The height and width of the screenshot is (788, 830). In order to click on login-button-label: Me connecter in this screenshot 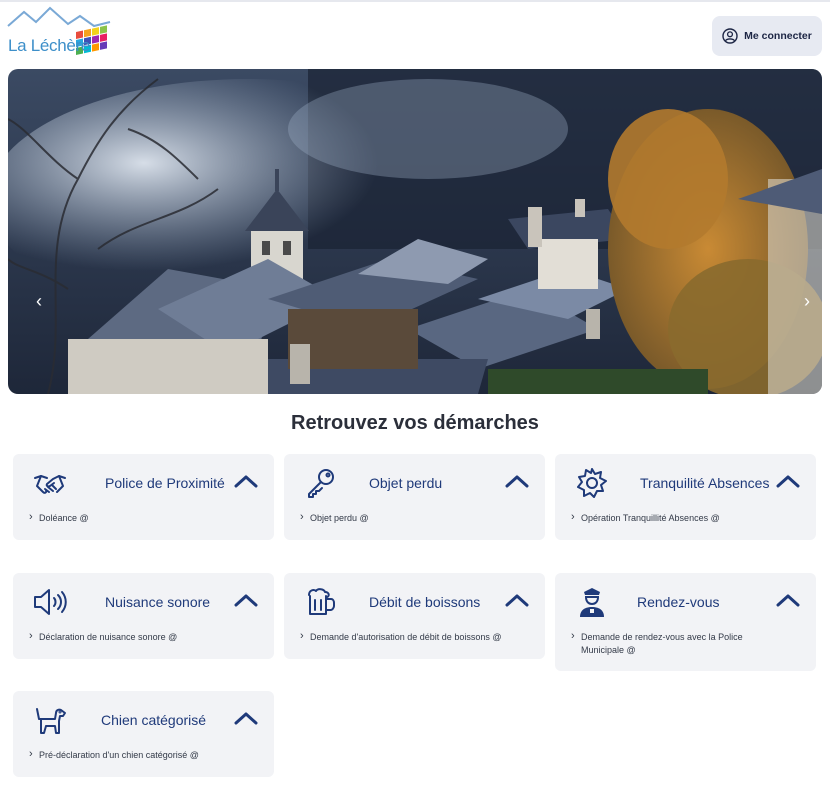, I will do `click(778, 36)`.